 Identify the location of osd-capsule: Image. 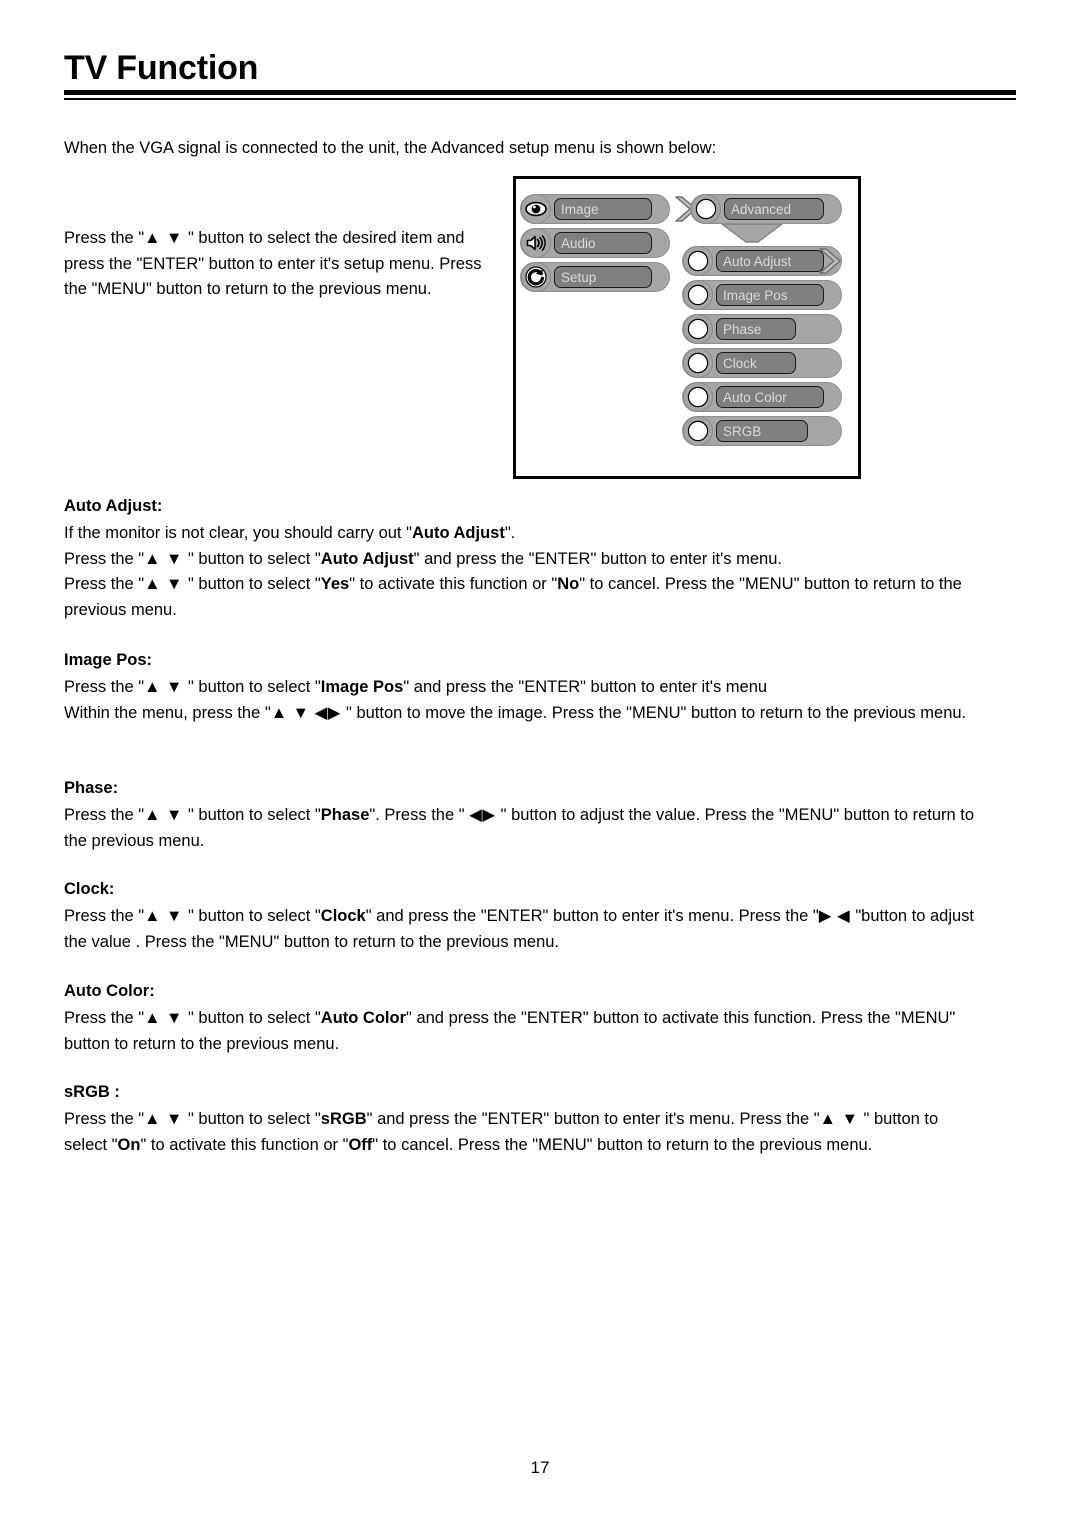
(595, 209).